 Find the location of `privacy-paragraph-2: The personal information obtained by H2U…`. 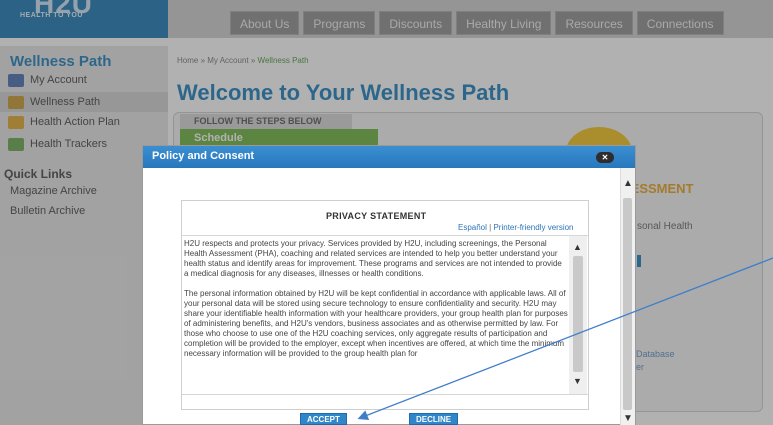

privacy-paragraph-2: The personal information obtained by H2U… is located at coordinates (376, 323).